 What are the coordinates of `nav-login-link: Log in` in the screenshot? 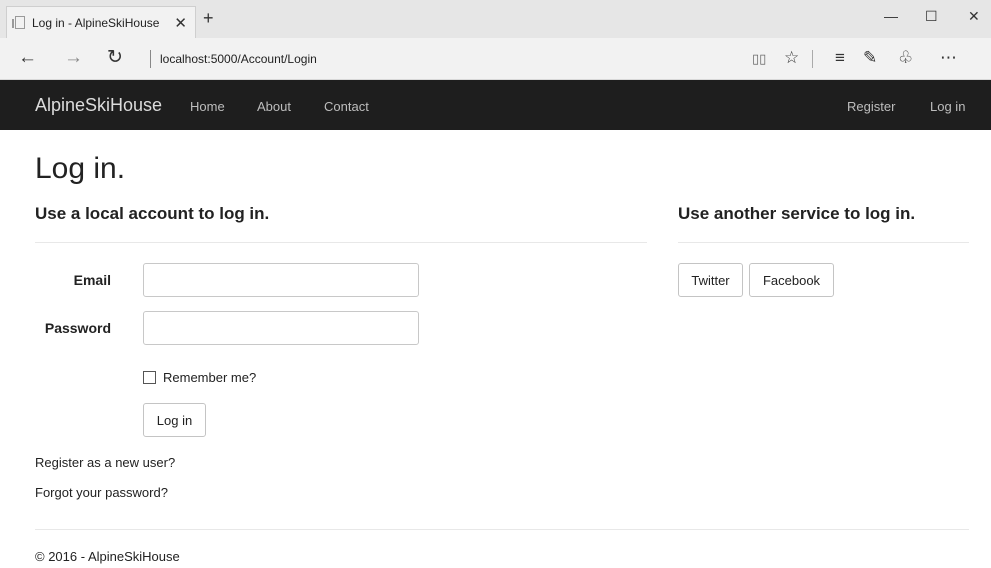 It's located at (947, 106).